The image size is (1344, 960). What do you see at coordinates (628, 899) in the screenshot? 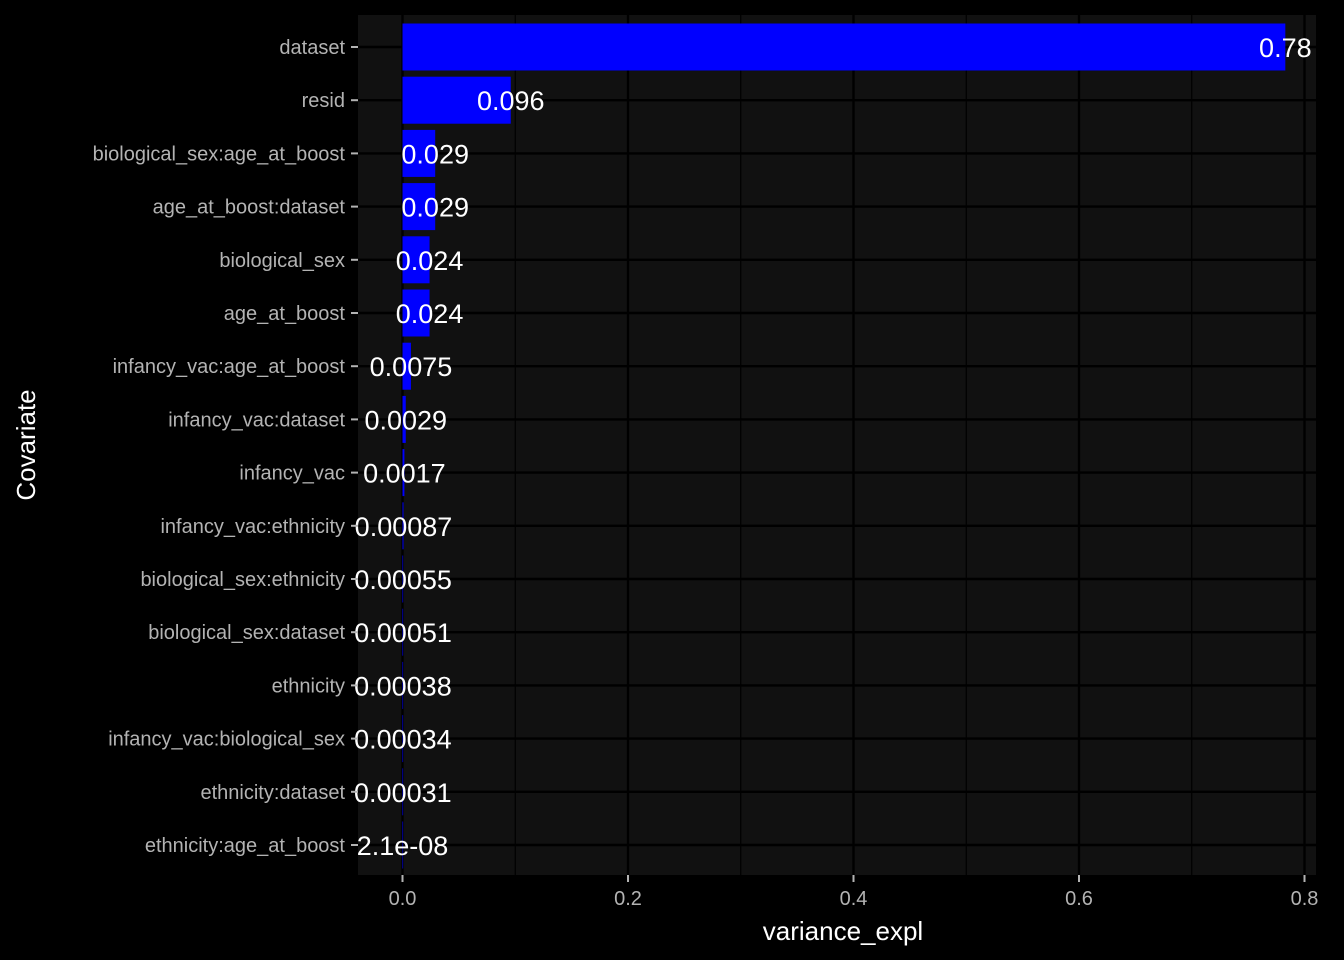
I see `x-tick-label: 0.2` at bounding box center [628, 899].